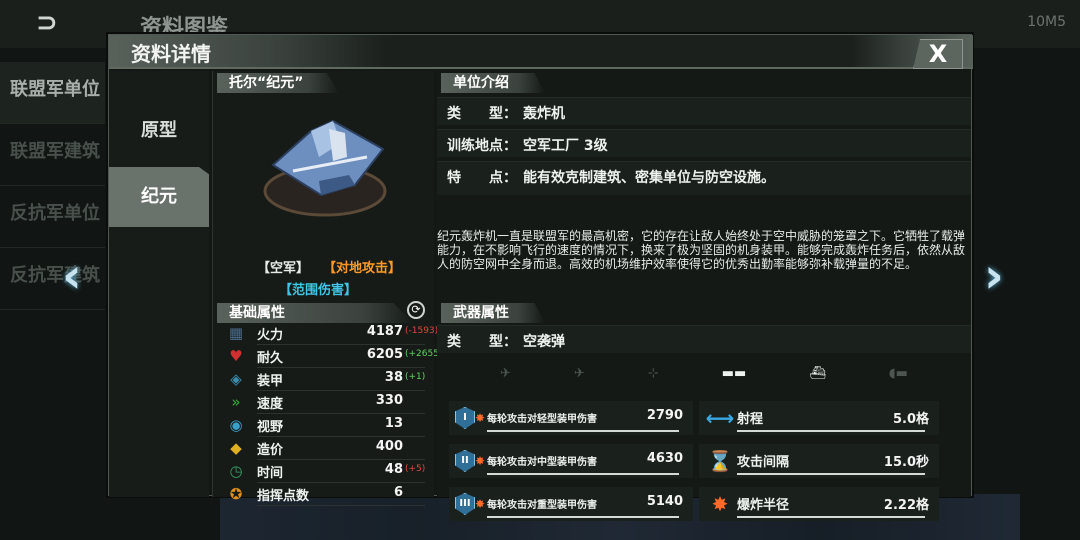  Describe the element at coordinates (323, 402) in the screenshot. I see `stat-row: » 速度 330` at that location.